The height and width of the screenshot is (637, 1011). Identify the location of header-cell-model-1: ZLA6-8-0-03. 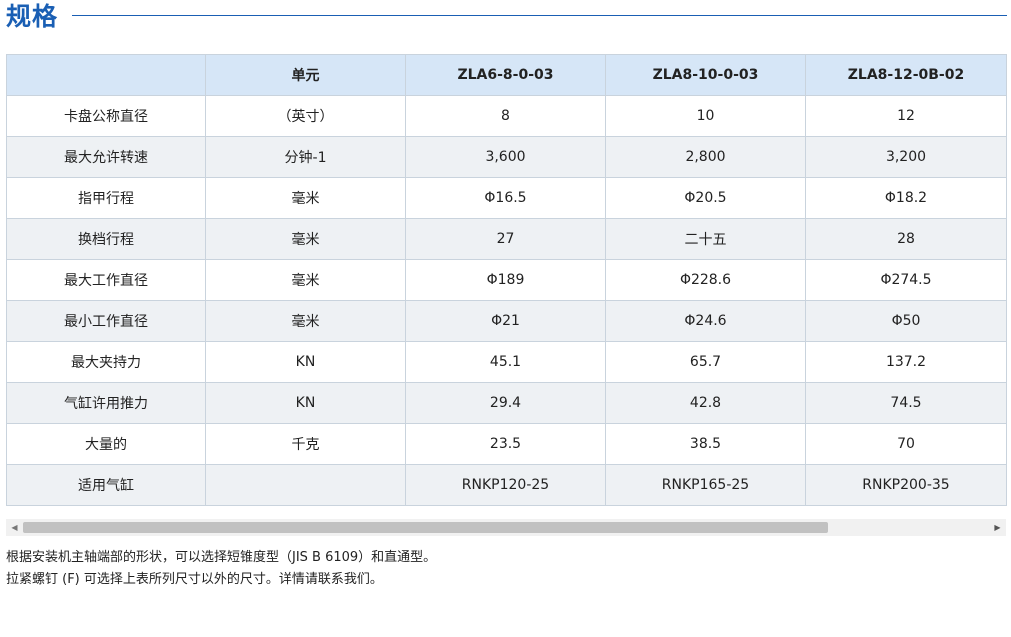
(505, 75).